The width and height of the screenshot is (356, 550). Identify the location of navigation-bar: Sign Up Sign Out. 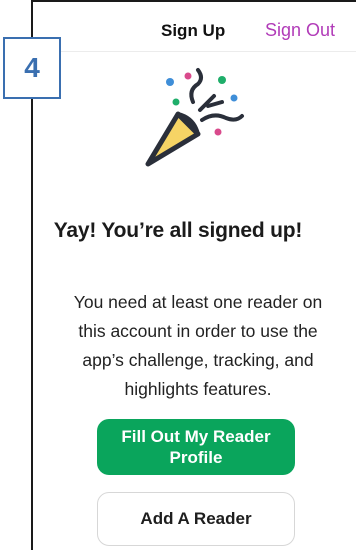
(194, 27).